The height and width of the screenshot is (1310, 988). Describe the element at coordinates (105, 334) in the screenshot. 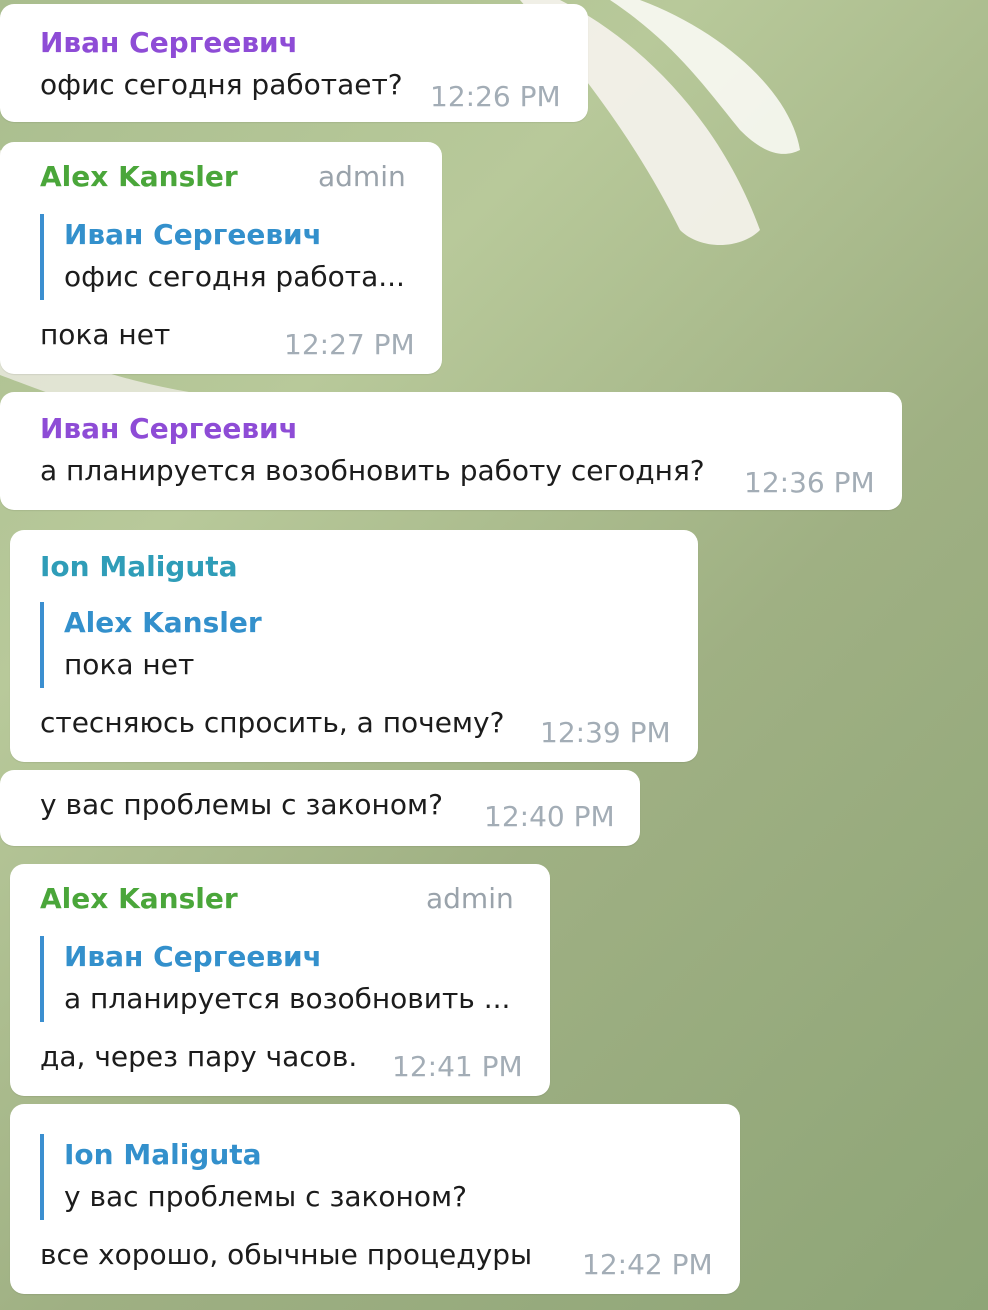

I see `message-text: пока нет` at that location.